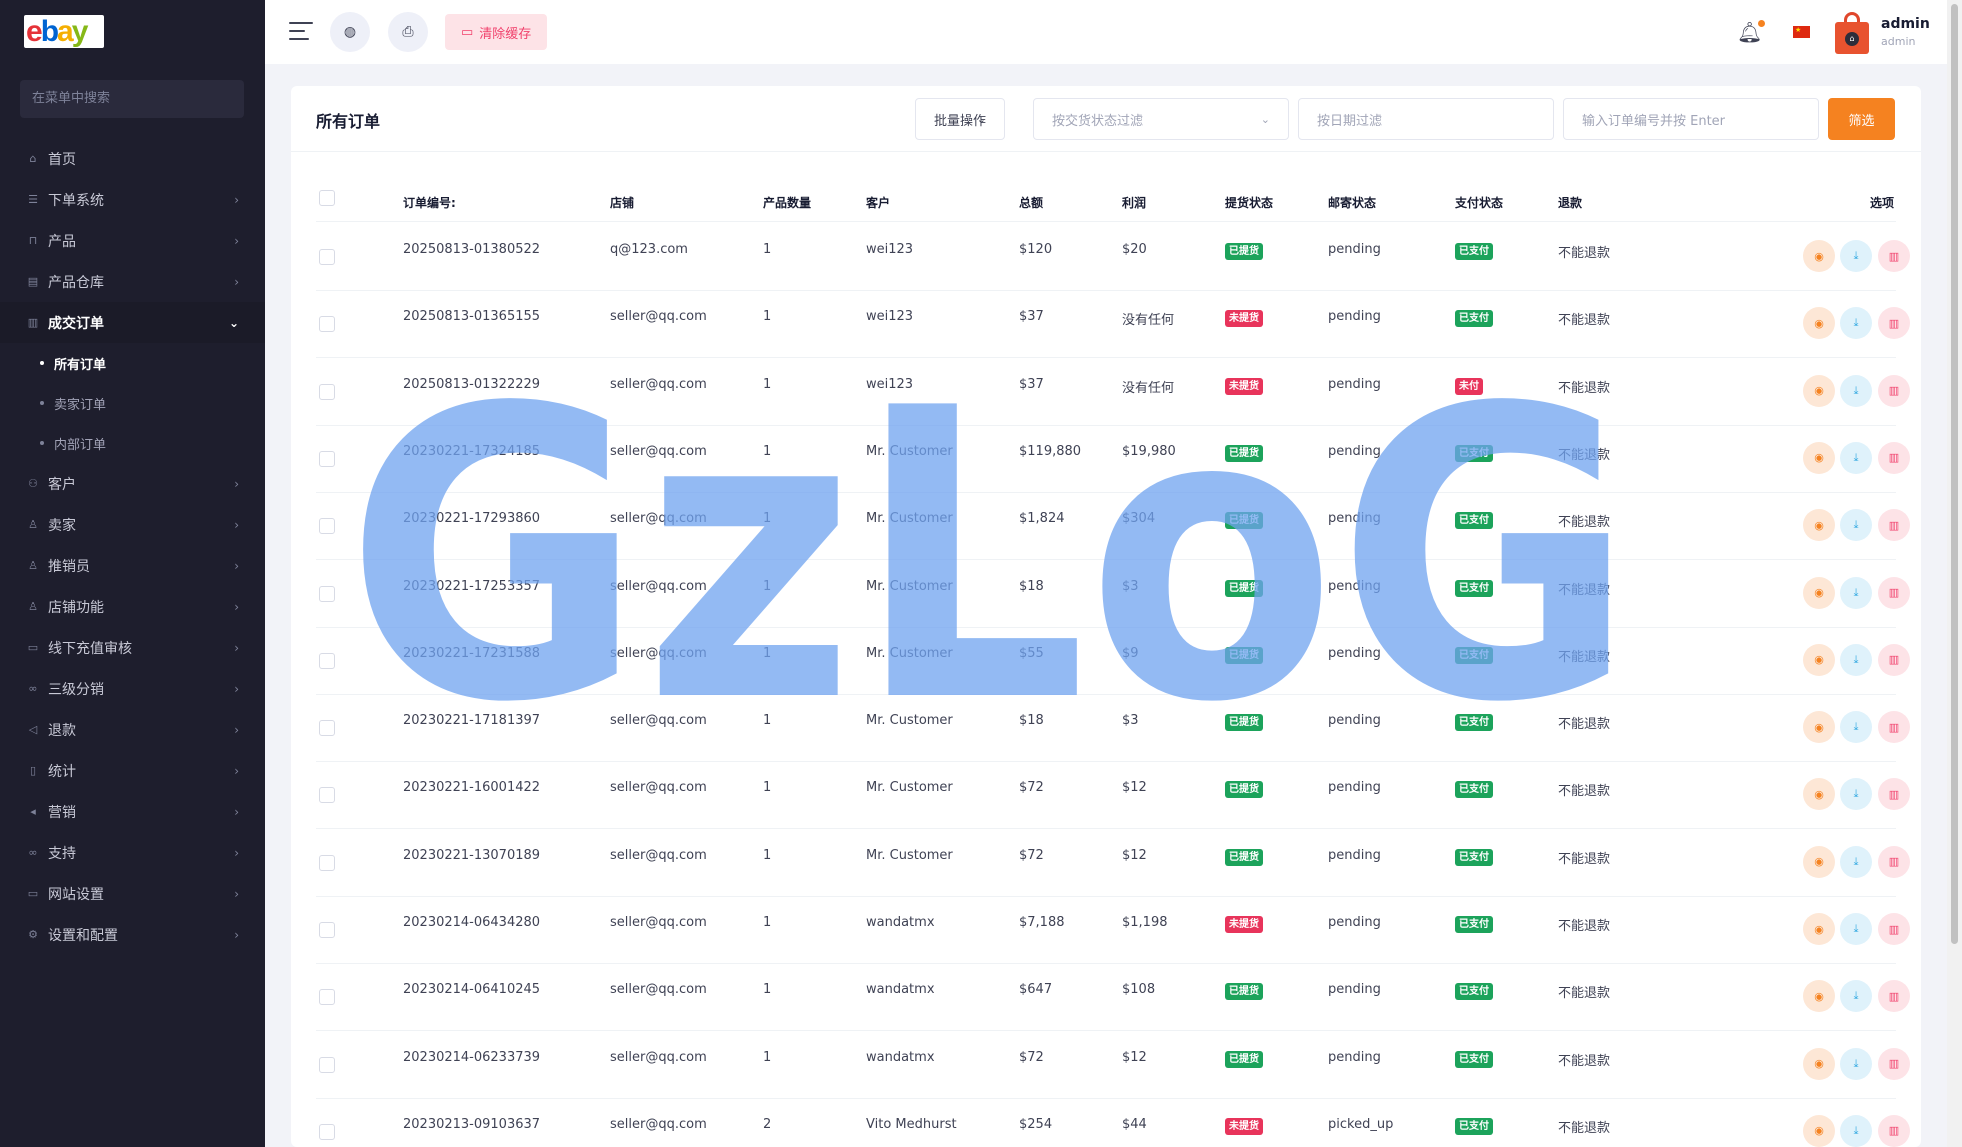 The image size is (1962, 1147). Describe the element at coordinates (1691, 119) in the screenshot. I see `order-search-input: 输入订单编号并按 Enter` at that location.